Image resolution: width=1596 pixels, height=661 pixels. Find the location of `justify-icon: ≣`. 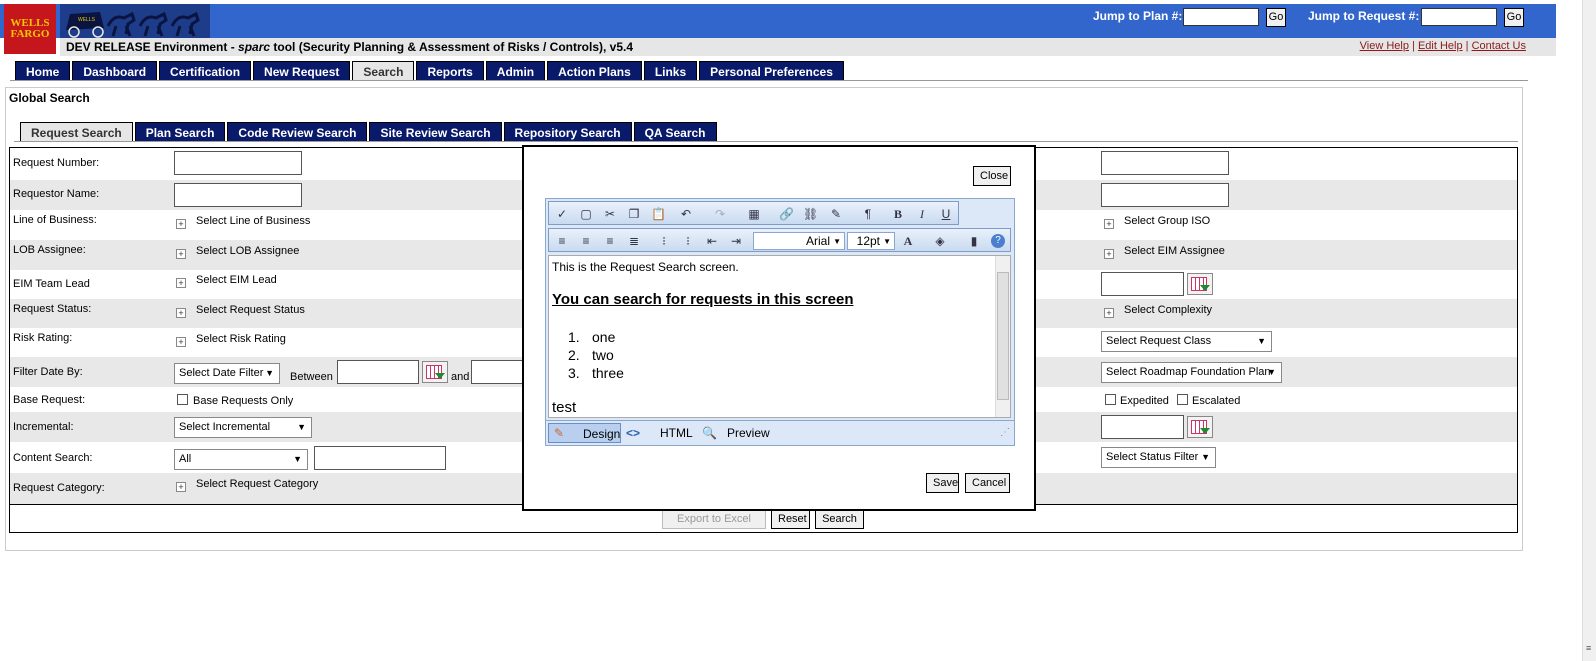

justify-icon: ≣ is located at coordinates (634, 241).